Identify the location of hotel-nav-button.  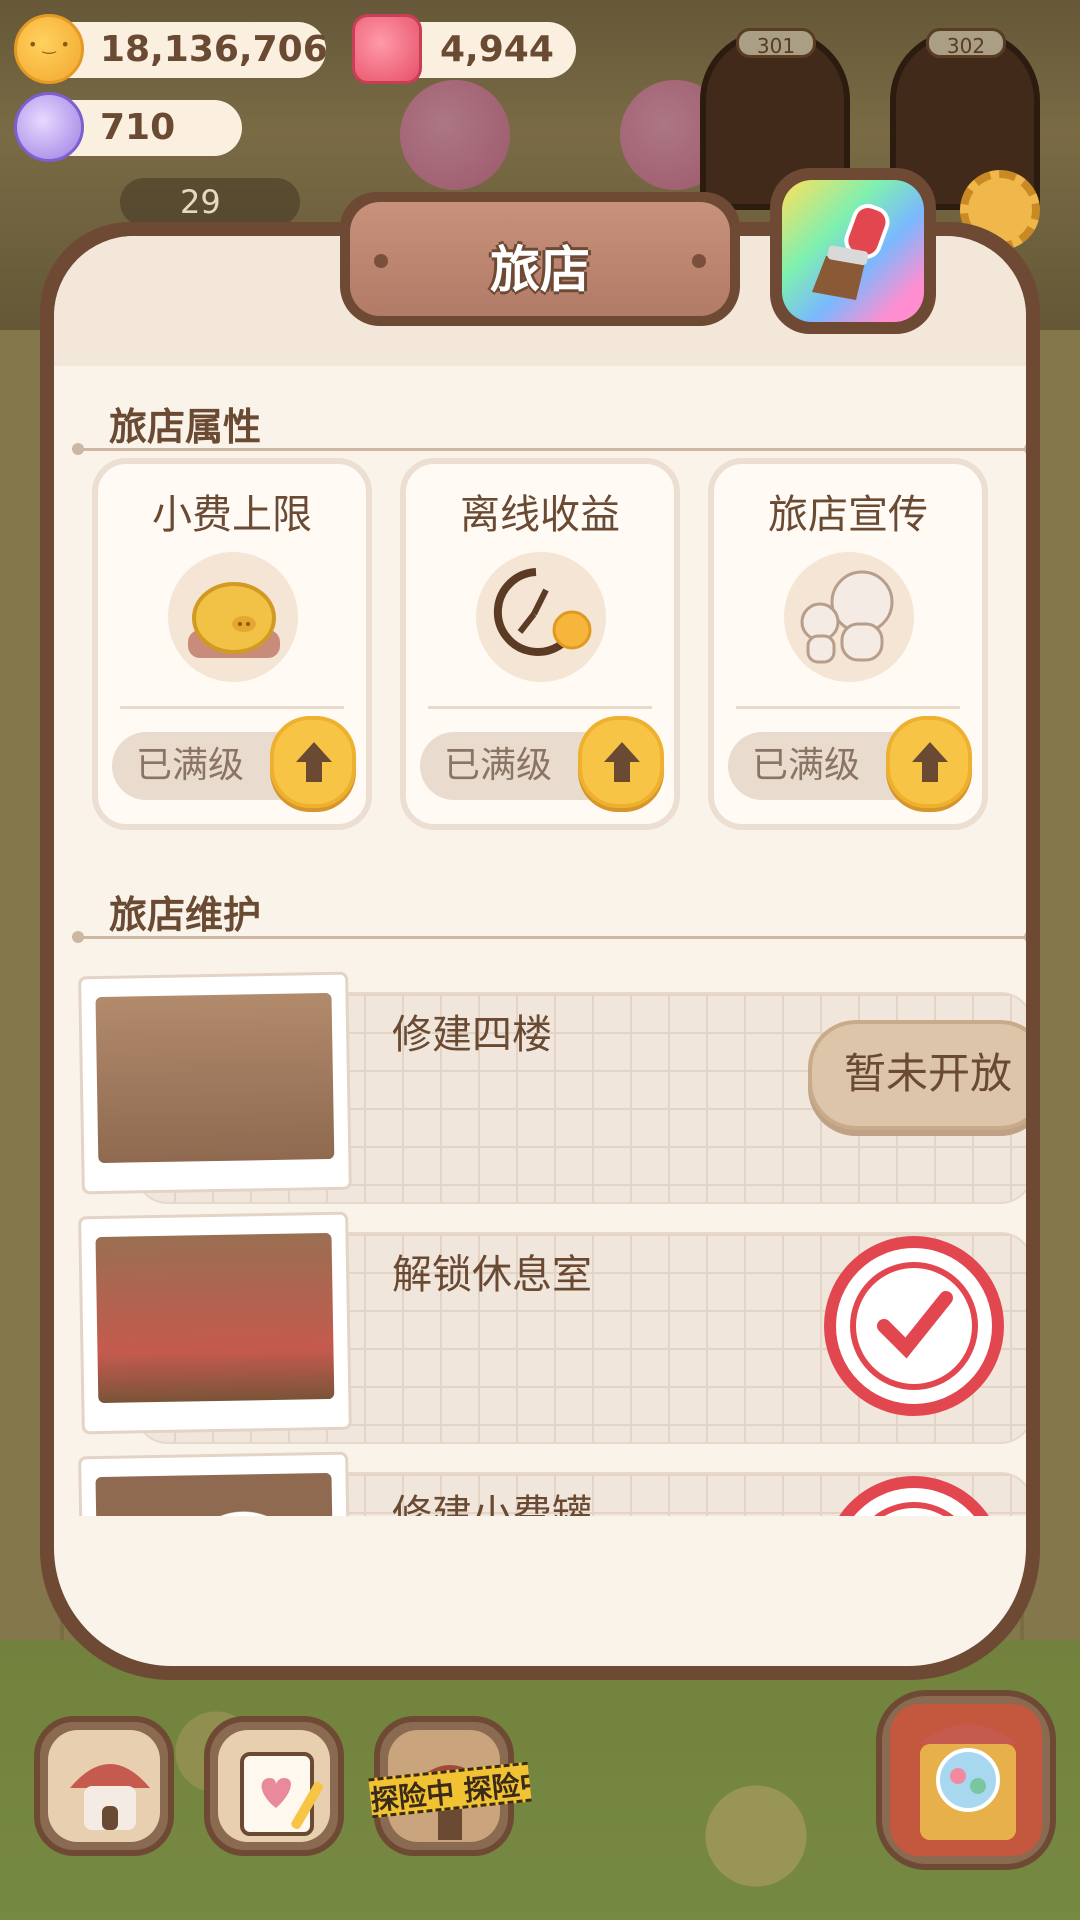
(104, 1786).